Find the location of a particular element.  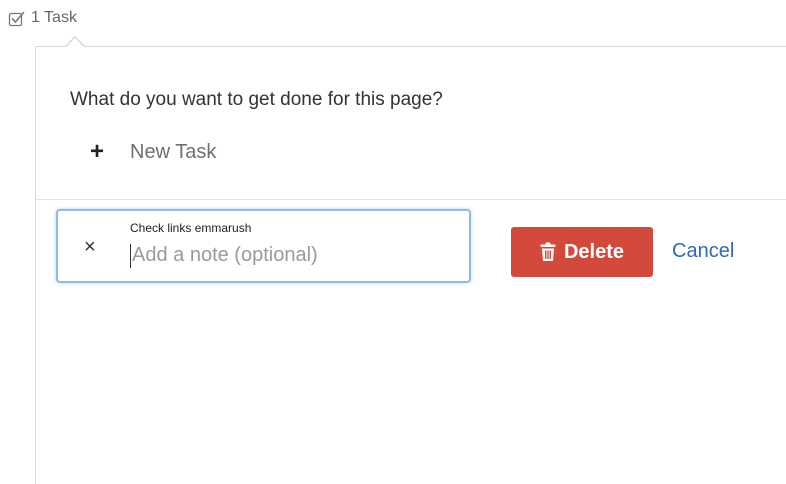

task-editor: × Check links emmarush is located at coordinates (263, 246).